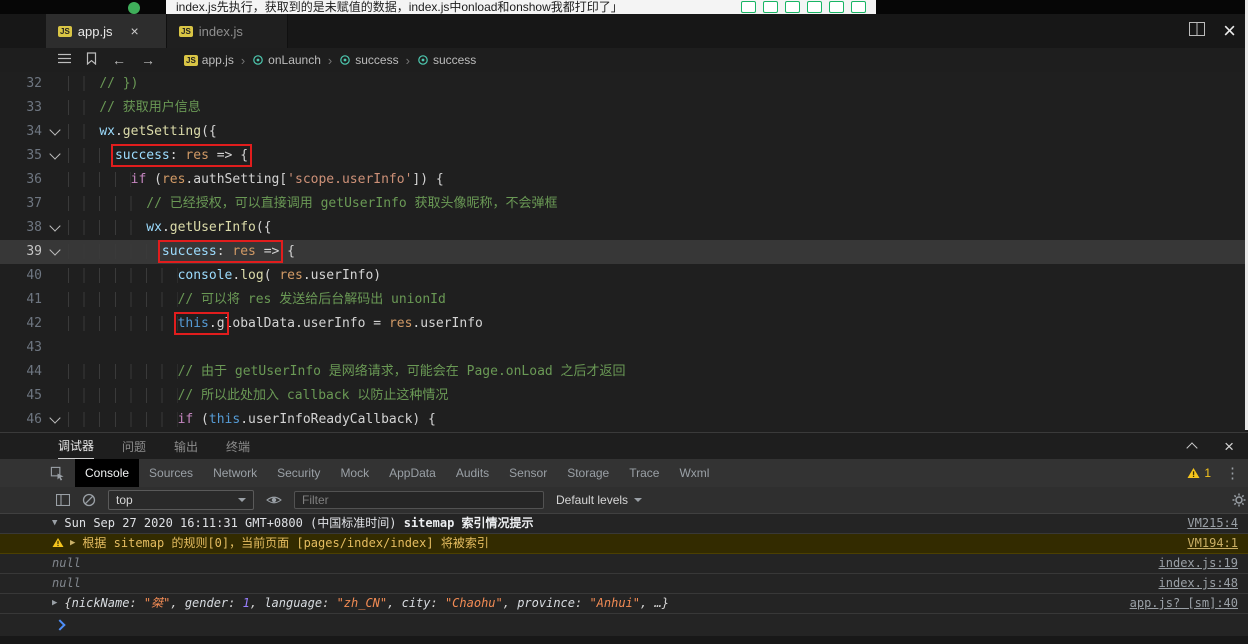 This screenshot has width=1248, height=644. What do you see at coordinates (624, 300) in the screenshot?
I see `code-line-41: 41 // 可以将 res 发送给后台解码出 unionId` at bounding box center [624, 300].